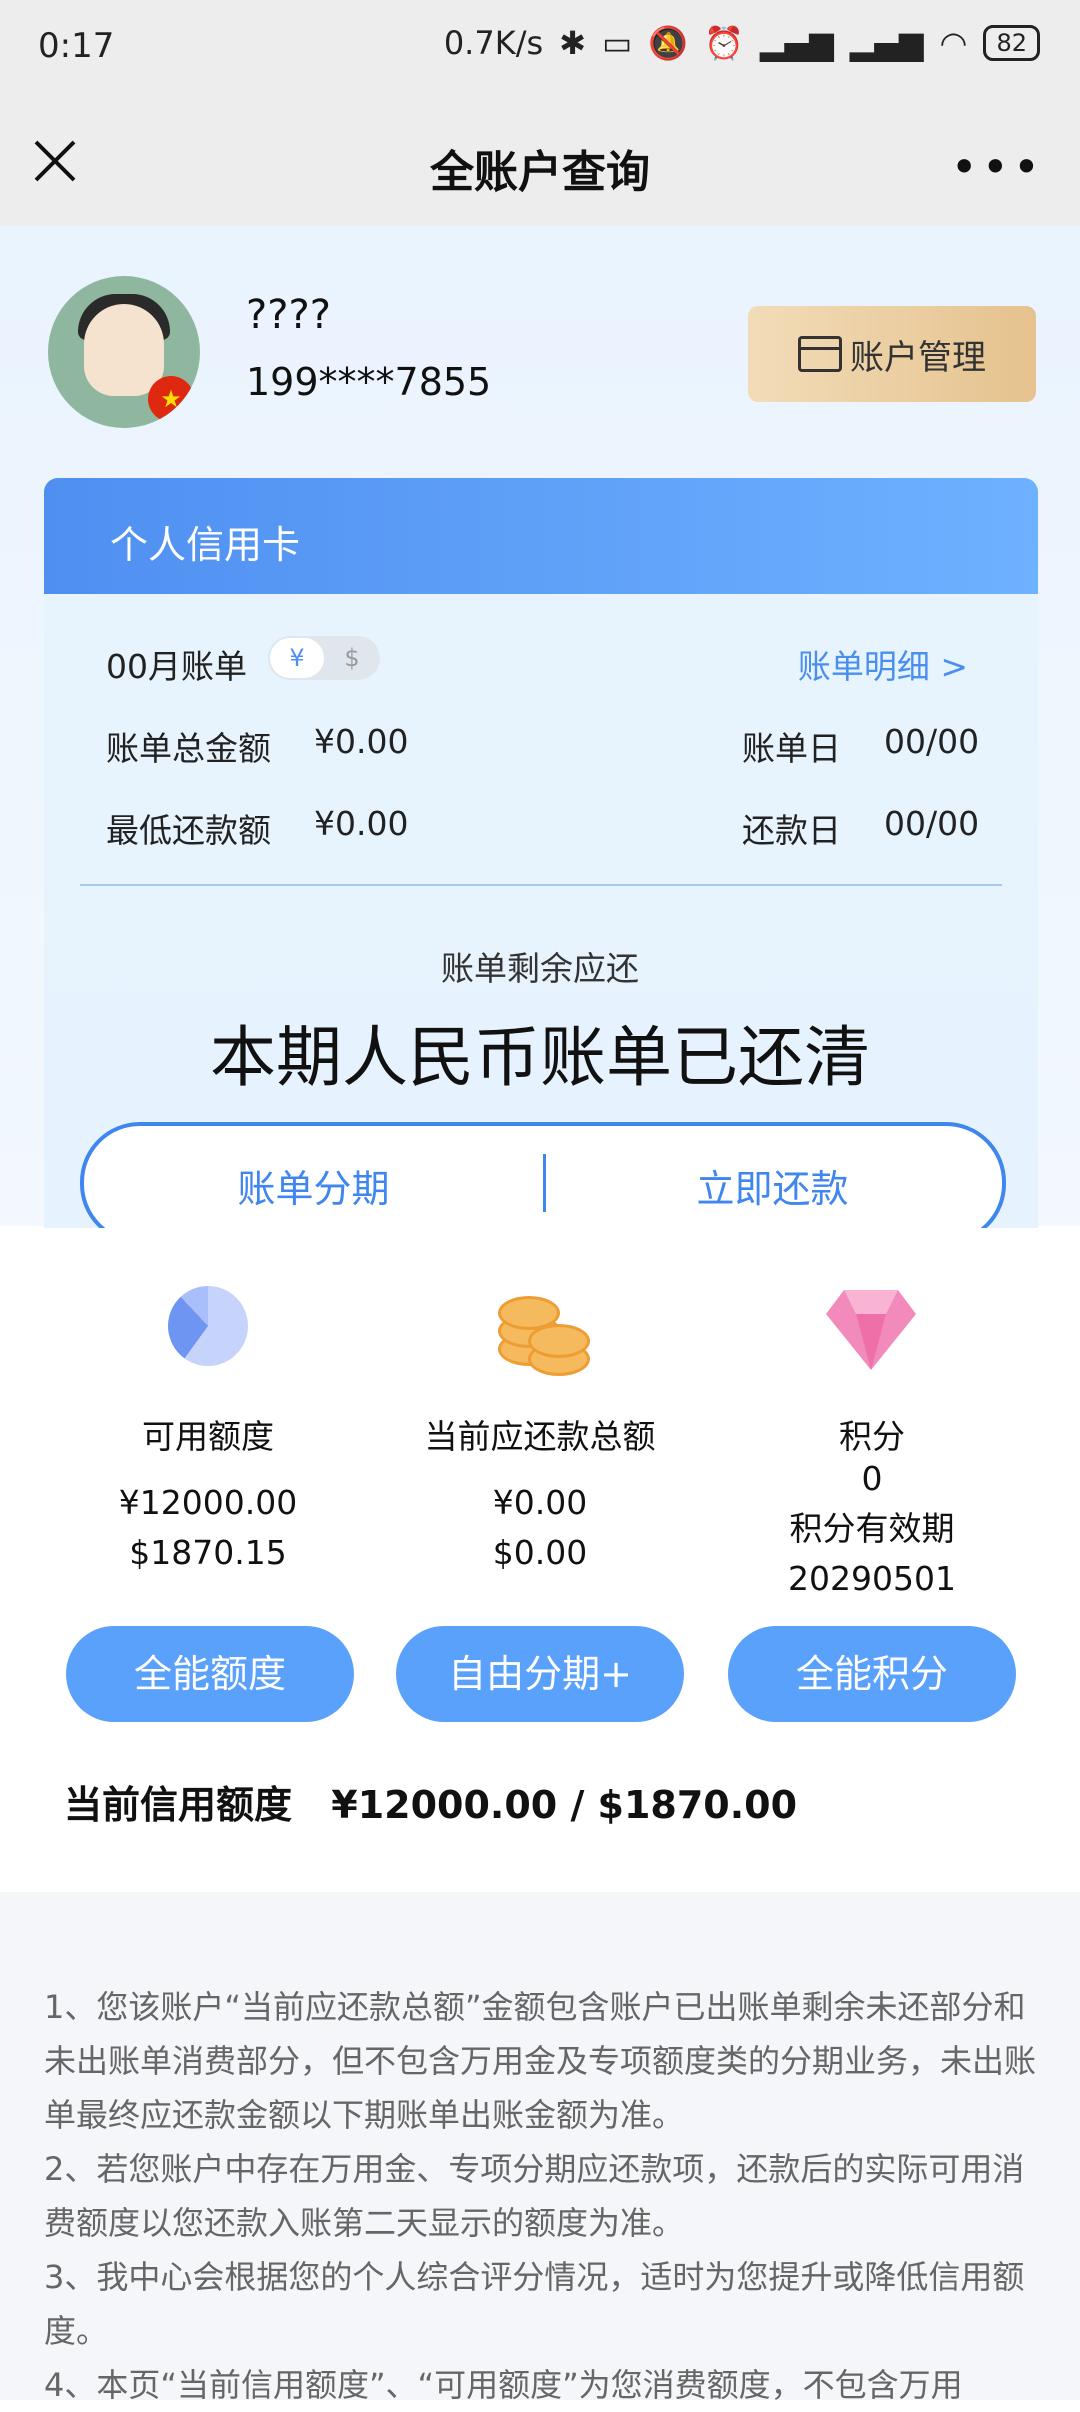 The height and width of the screenshot is (2412, 1080). I want to click on battery-icon: 82, so click(1011, 43).